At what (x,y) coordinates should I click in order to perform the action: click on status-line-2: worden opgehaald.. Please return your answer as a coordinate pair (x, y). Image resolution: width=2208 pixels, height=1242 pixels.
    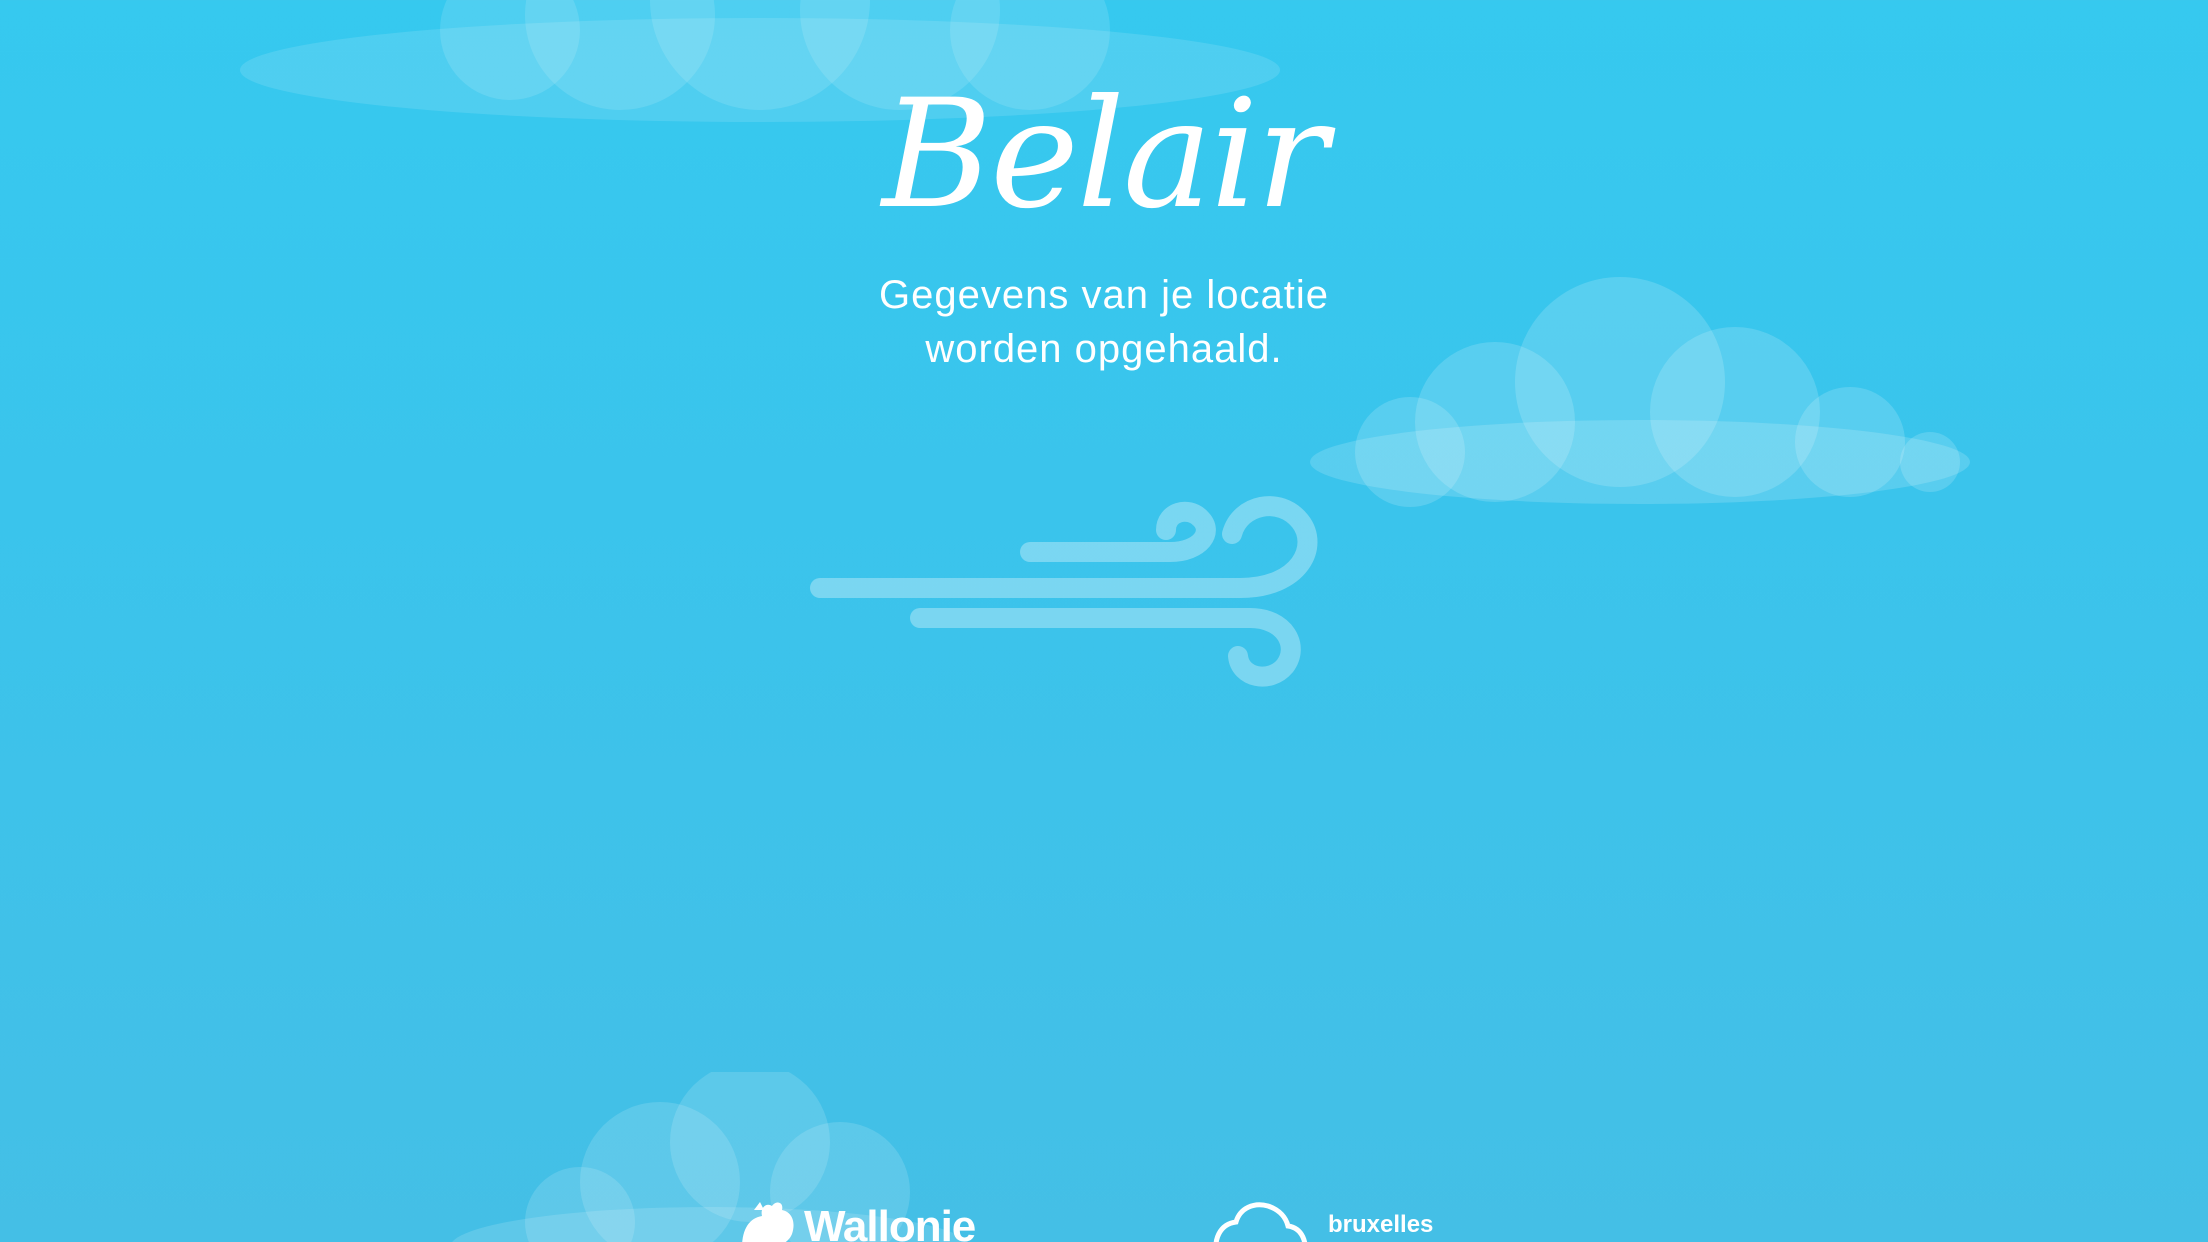
    Looking at the image, I should click on (1104, 349).